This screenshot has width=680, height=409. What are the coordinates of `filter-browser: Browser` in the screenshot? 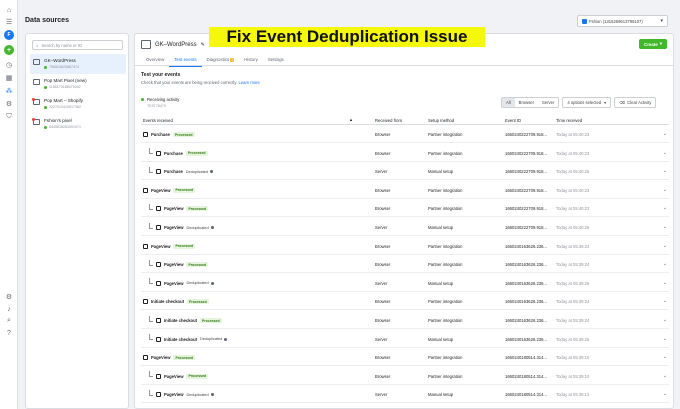 It's located at (526, 102).